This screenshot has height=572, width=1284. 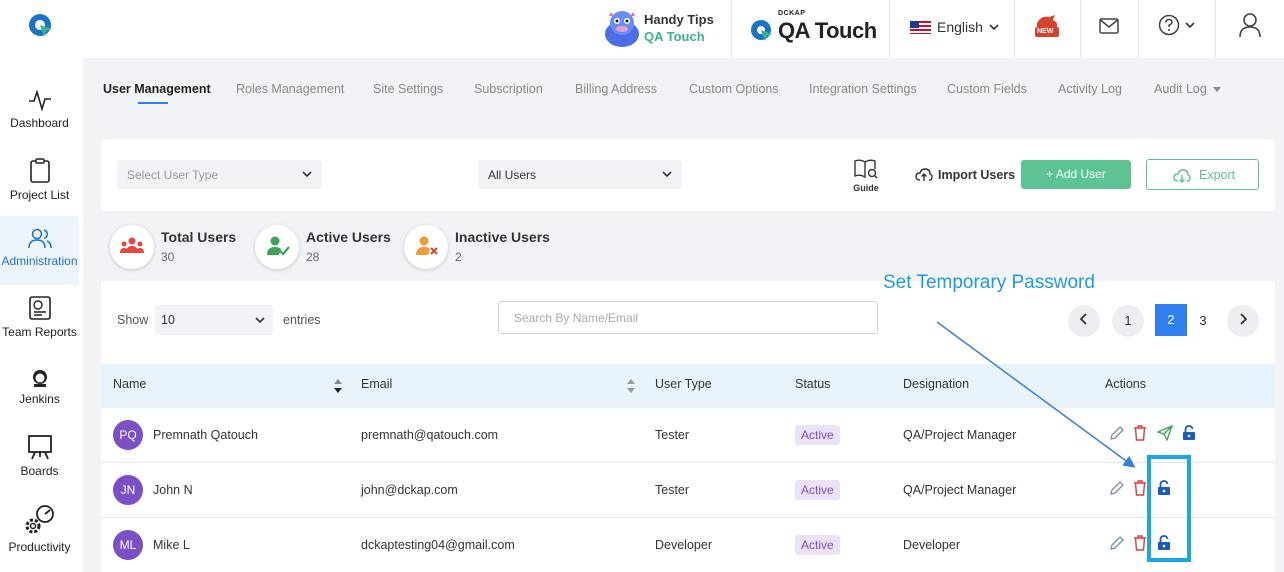 What do you see at coordinates (39, 170) in the screenshot?
I see `clipboard-icon` at bounding box center [39, 170].